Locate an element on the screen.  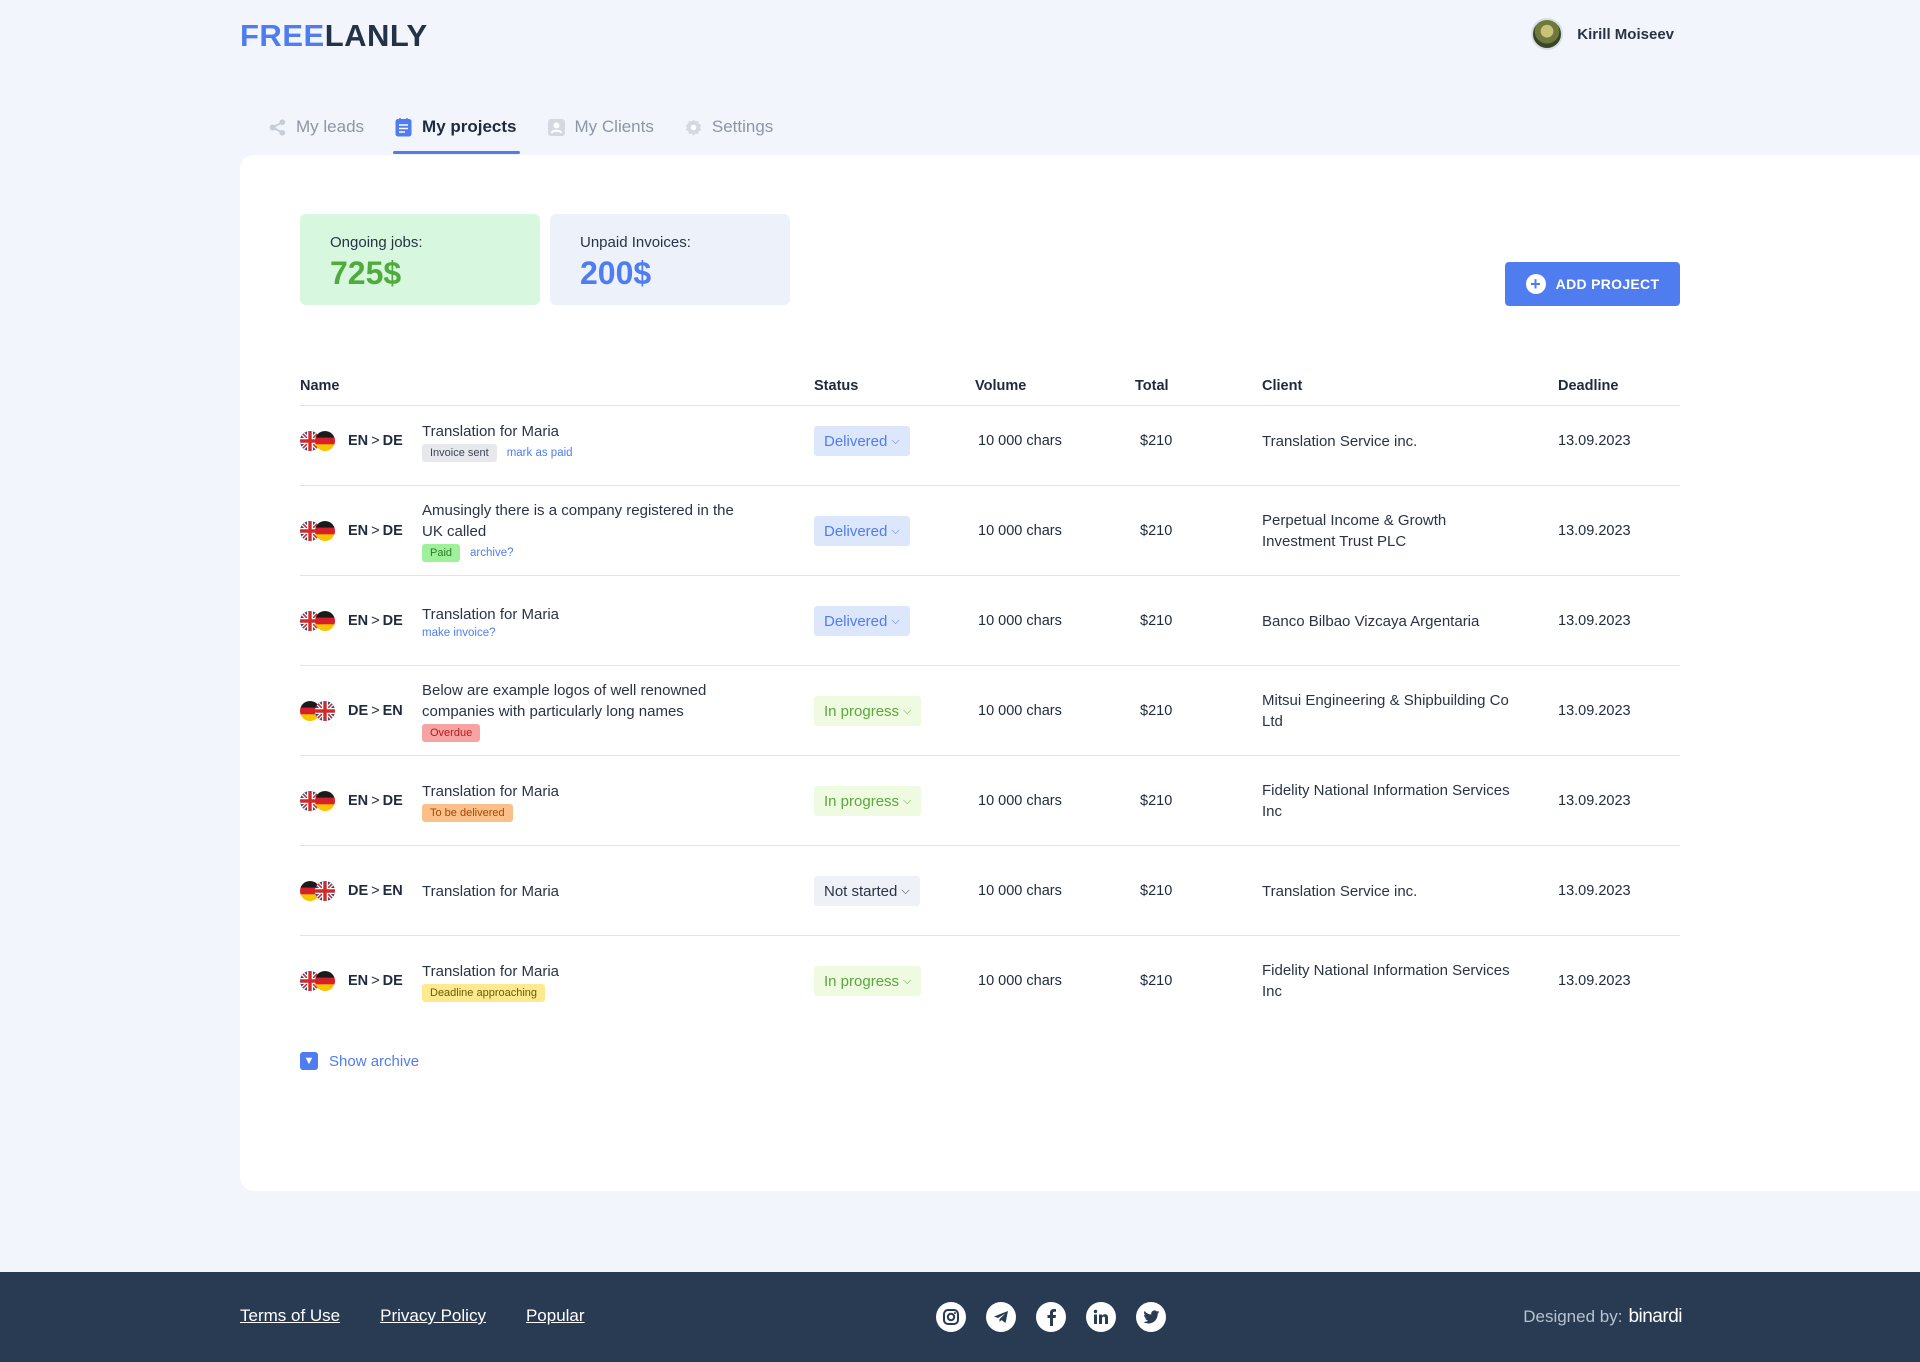
tab-my-clients: My Clients is located at coordinates (600, 127).